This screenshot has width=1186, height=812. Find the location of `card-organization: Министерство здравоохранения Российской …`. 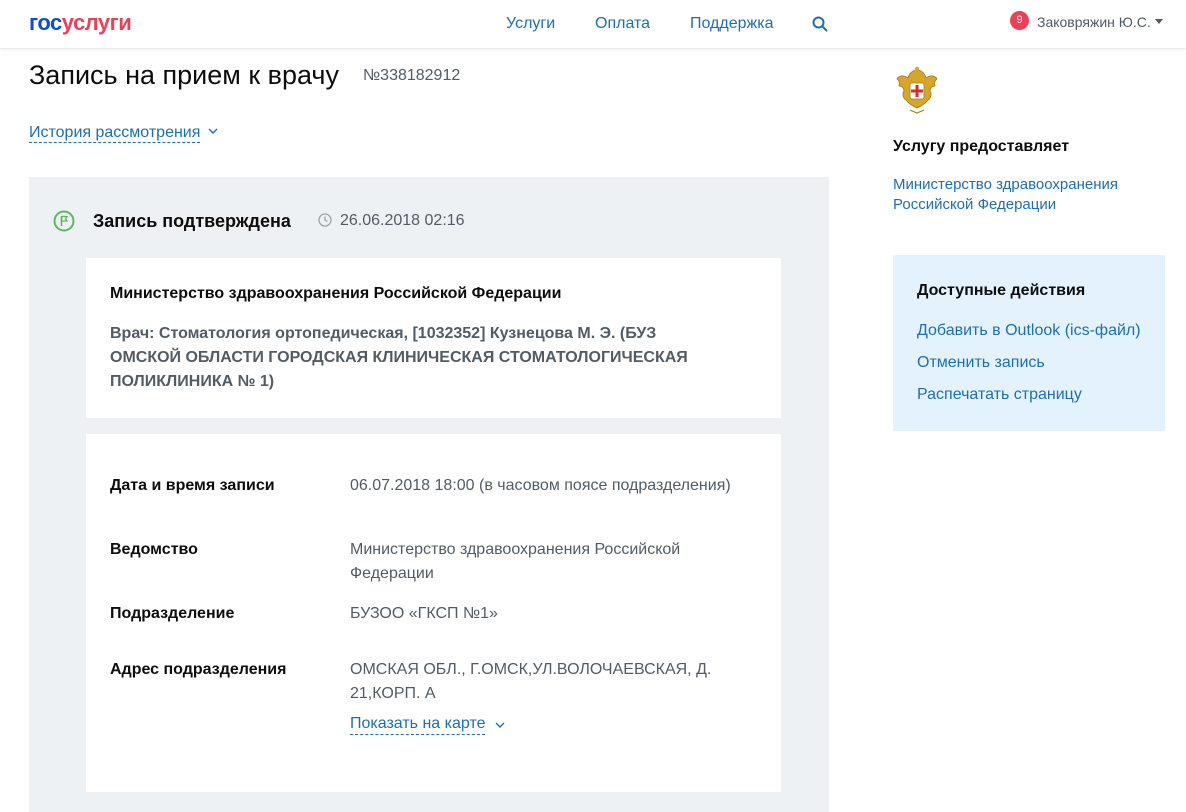

card-organization: Министерство здравоохранения Российской … is located at coordinates (336, 293).